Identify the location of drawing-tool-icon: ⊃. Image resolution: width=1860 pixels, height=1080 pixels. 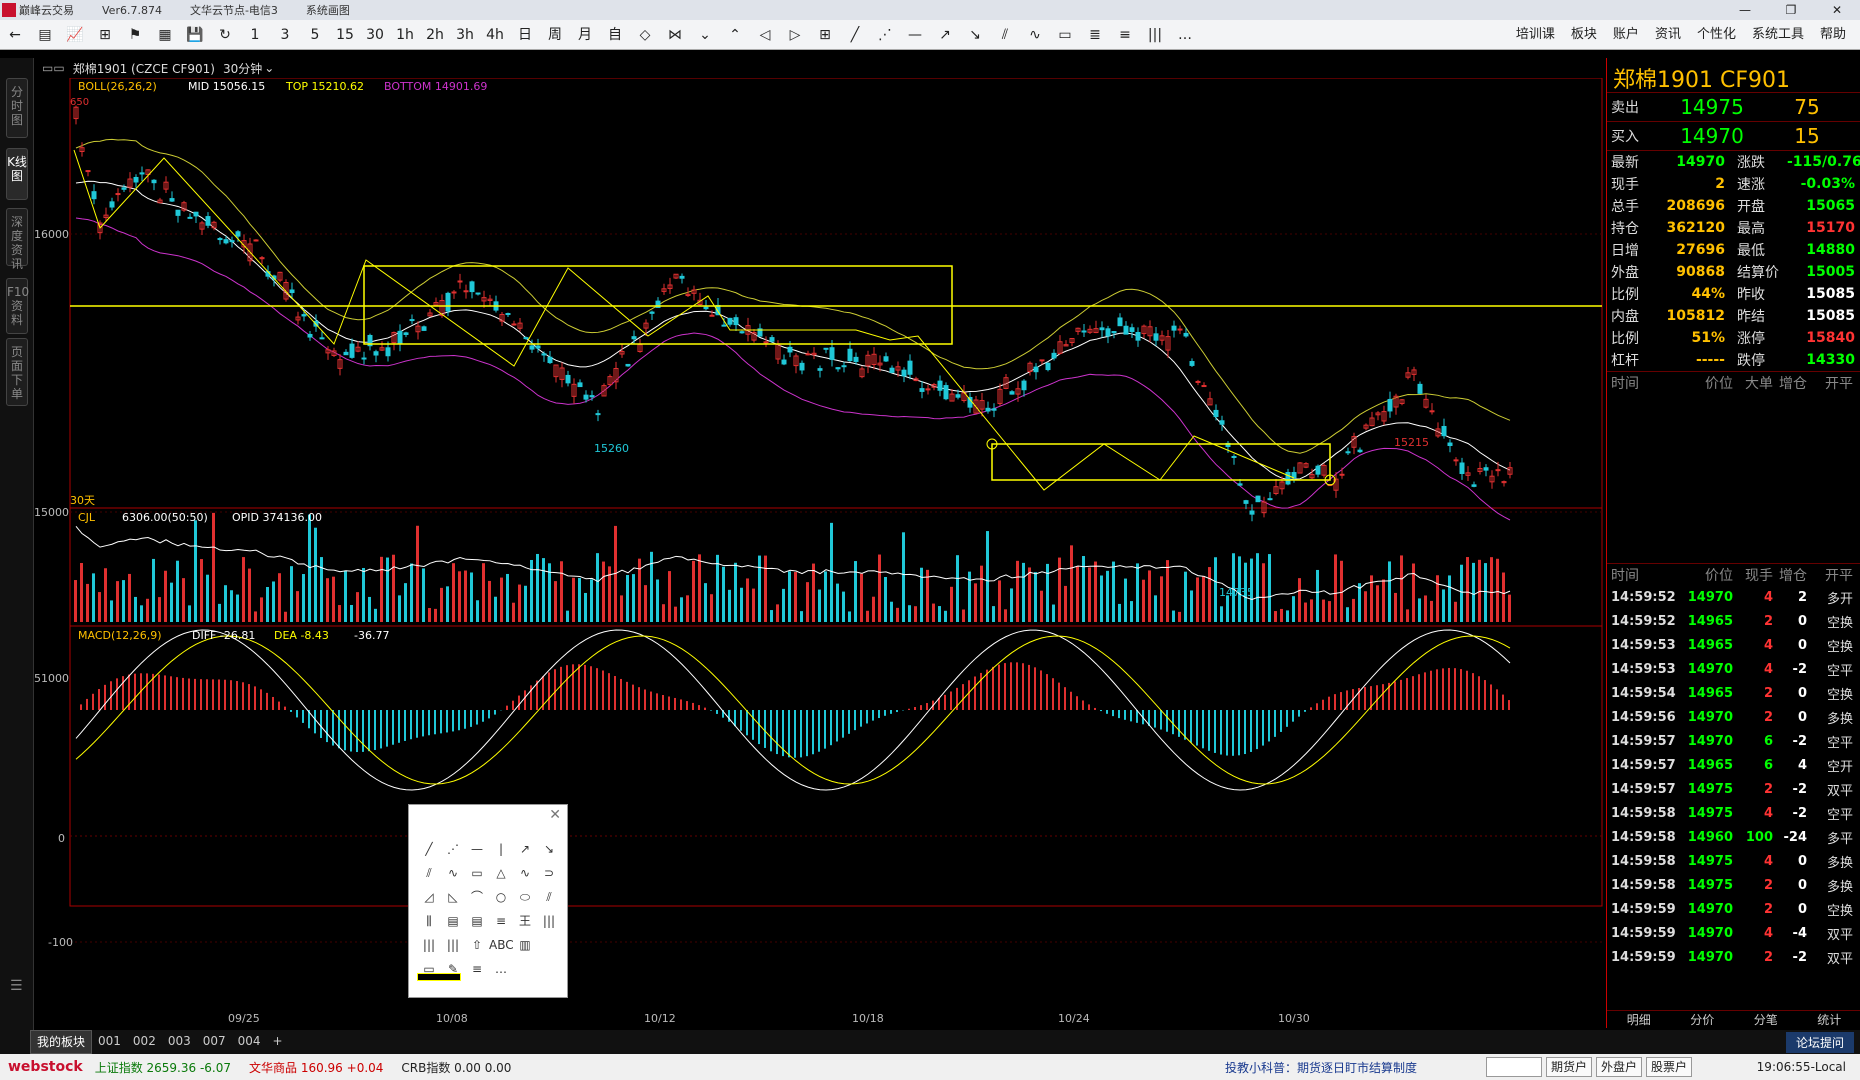
(549, 873).